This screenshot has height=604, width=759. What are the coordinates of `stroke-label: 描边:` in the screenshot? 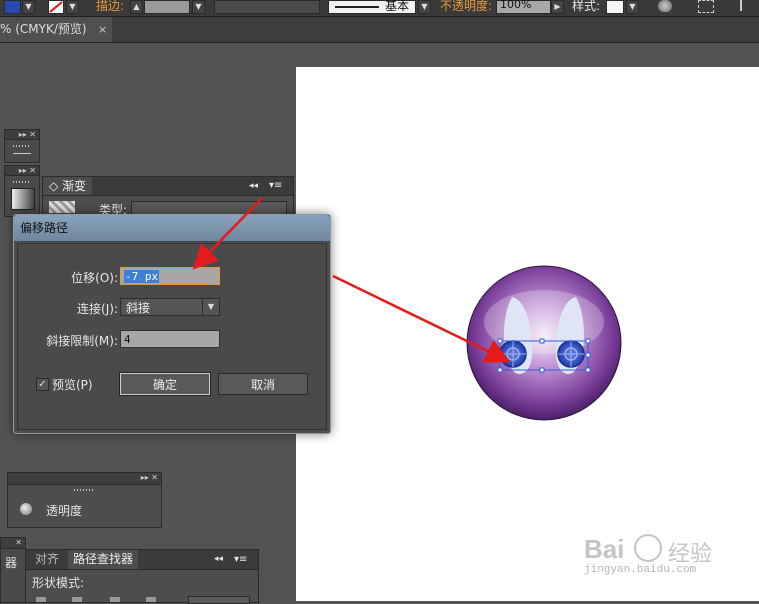 It's located at (110, 7).